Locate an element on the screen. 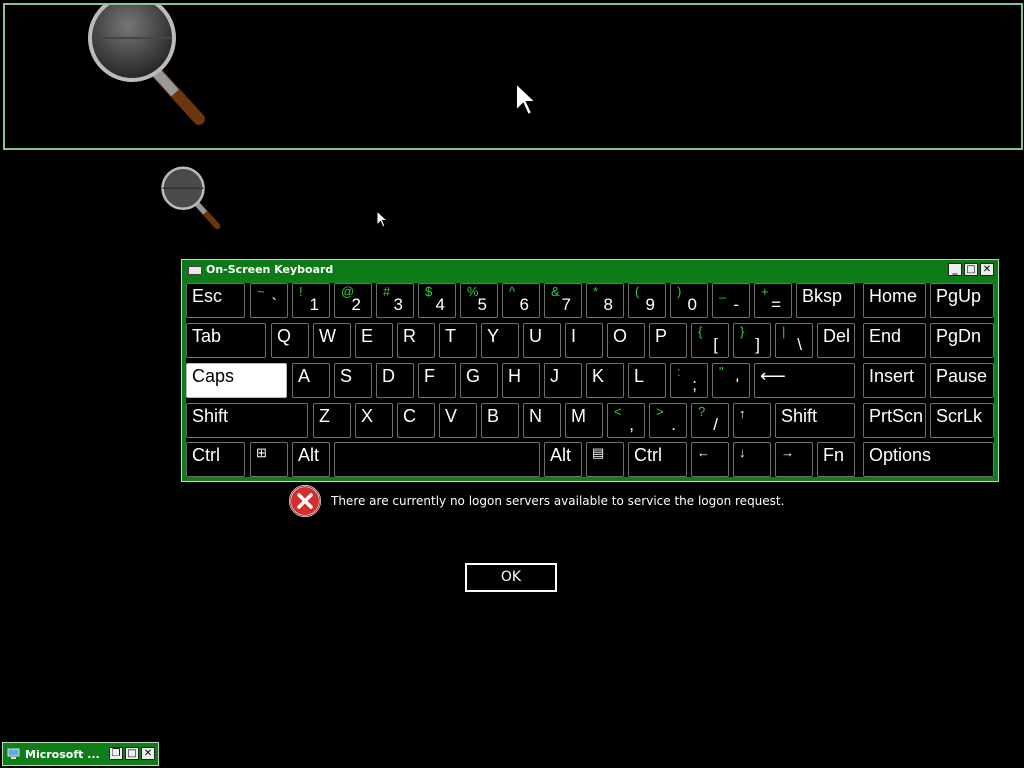 The height and width of the screenshot is (768, 1024). key-equals: + = is located at coordinates (773, 300).